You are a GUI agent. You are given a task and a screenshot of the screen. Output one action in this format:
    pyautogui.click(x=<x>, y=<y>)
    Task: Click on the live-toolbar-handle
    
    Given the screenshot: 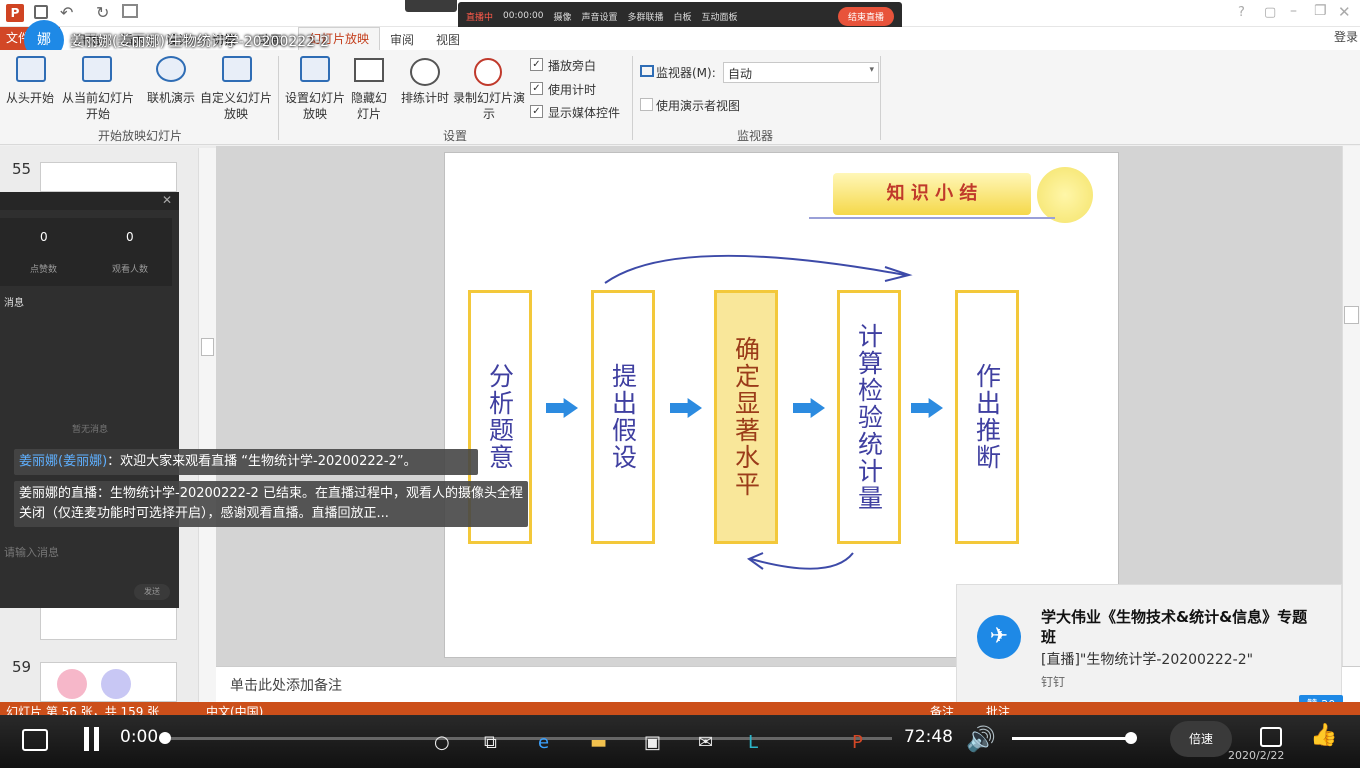 What is the action you would take?
    pyautogui.click(x=431, y=6)
    